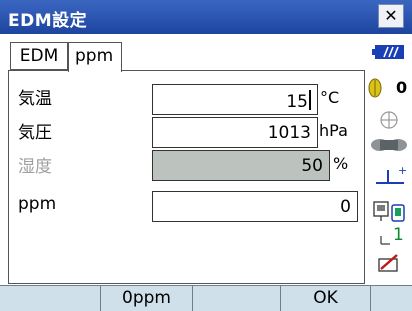  I want to click on softkey-zero-ppm: 0ppm, so click(146, 298).